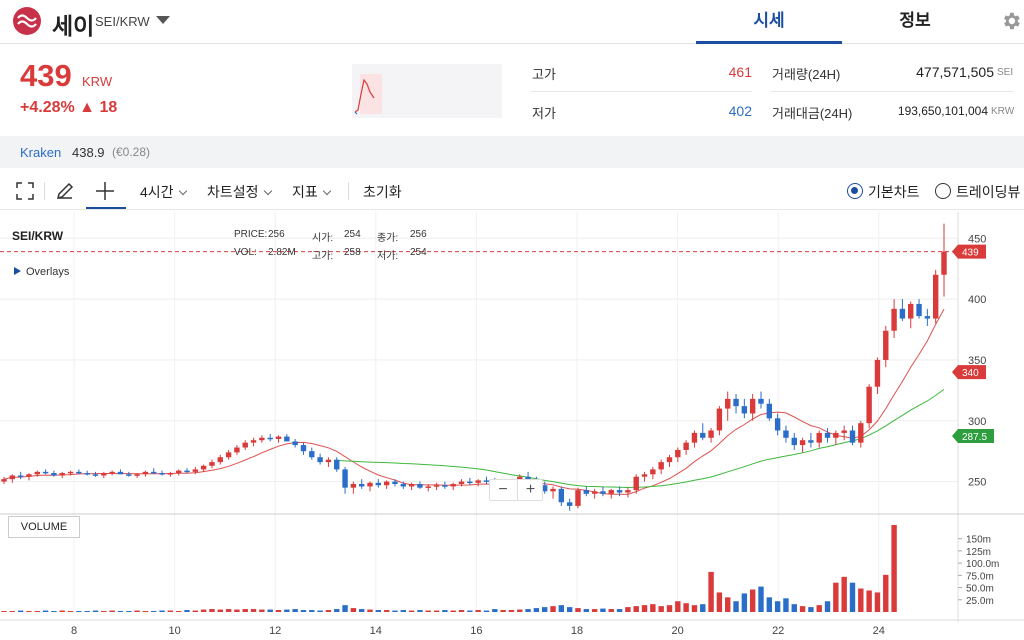 The image size is (1024, 640). What do you see at coordinates (530, 490) in the screenshot?
I see `zoom-in-button: +` at bounding box center [530, 490].